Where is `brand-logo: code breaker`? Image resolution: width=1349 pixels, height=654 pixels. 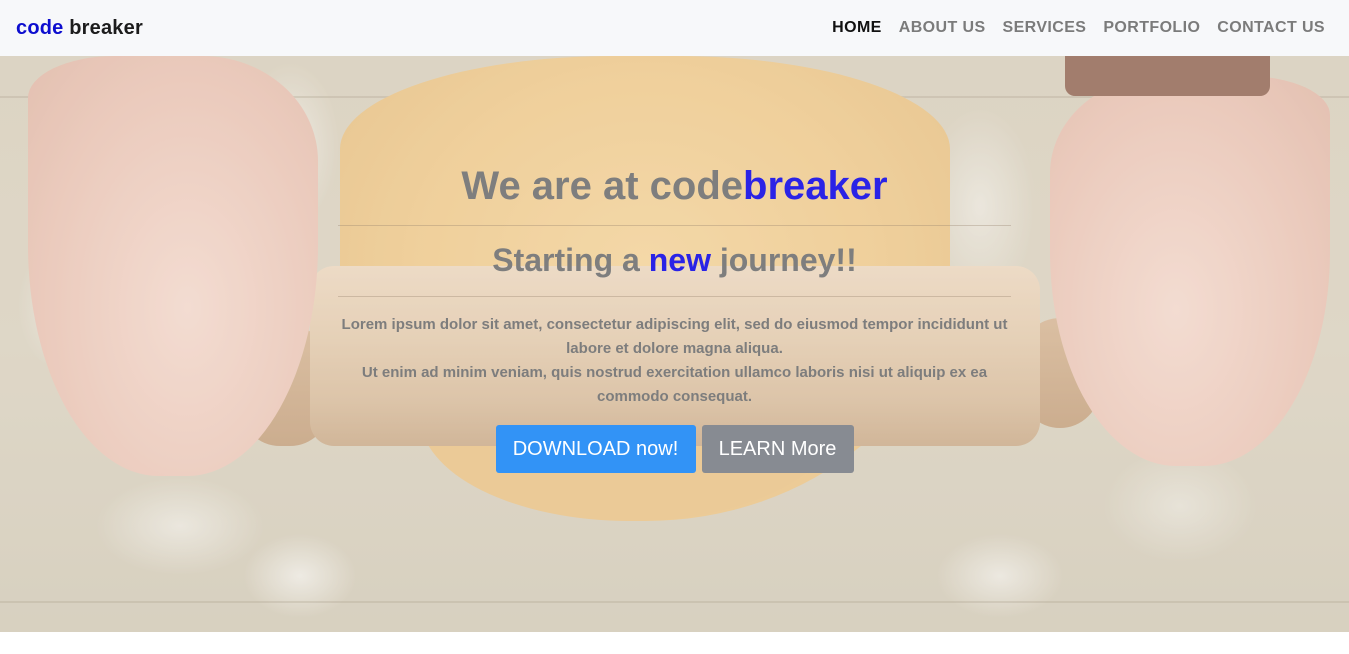
brand-logo: code breaker is located at coordinates (79, 28).